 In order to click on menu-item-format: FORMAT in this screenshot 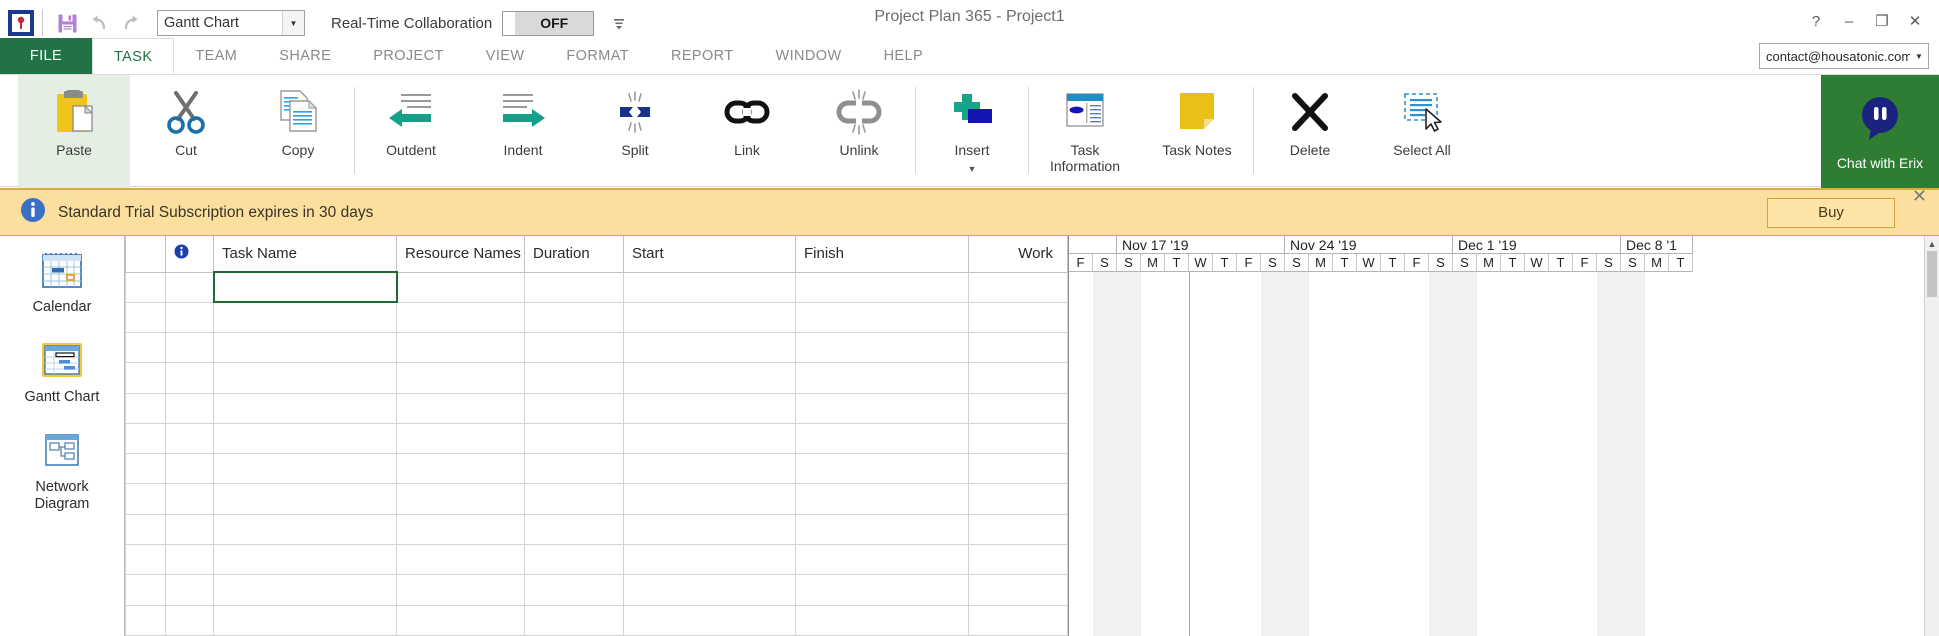, I will do `click(597, 56)`.